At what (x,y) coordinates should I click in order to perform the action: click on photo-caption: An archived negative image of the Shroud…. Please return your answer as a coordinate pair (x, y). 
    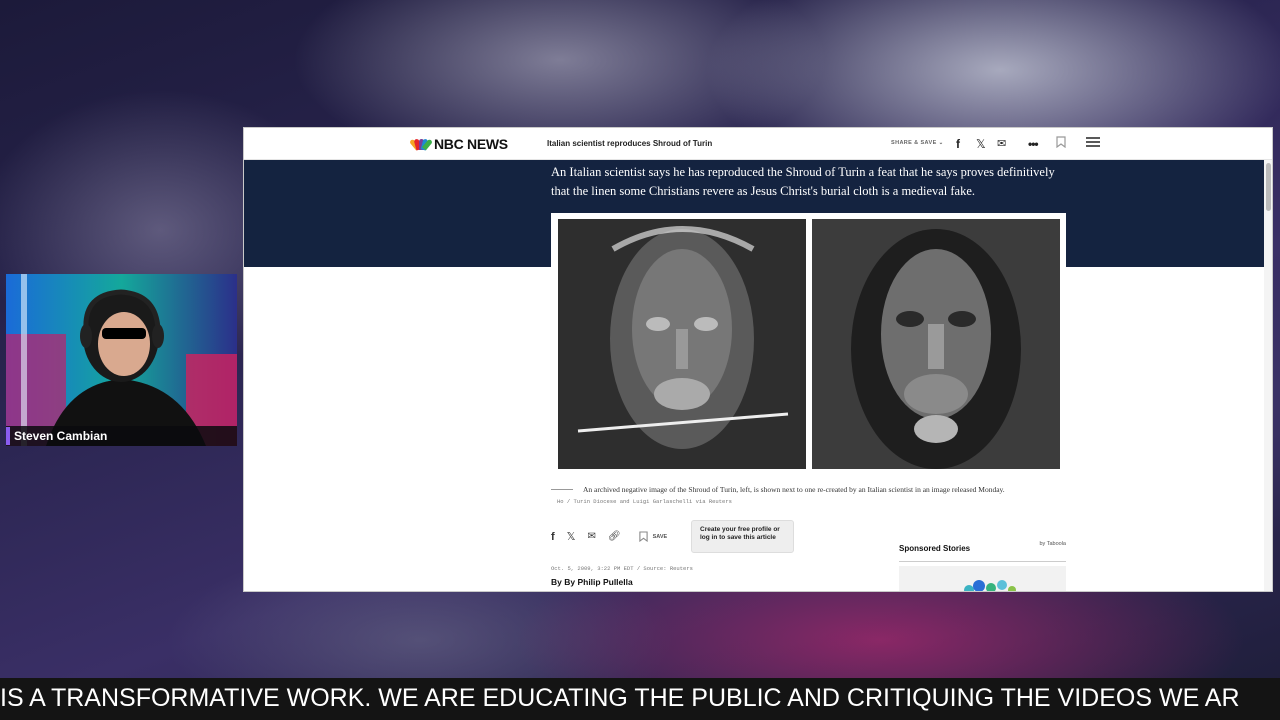
    Looking at the image, I should click on (794, 489).